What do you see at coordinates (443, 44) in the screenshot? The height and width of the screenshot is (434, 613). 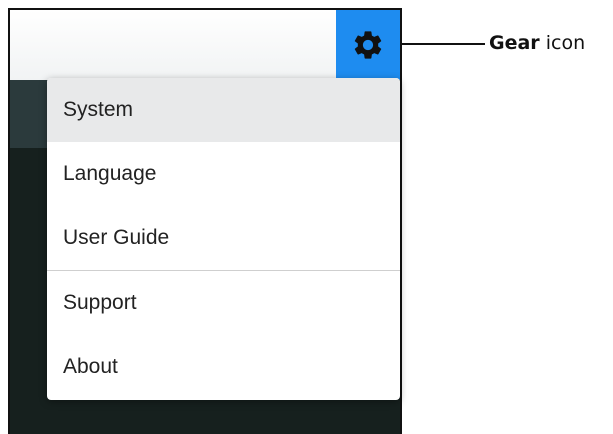 I see `callout-leader-line` at bounding box center [443, 44].